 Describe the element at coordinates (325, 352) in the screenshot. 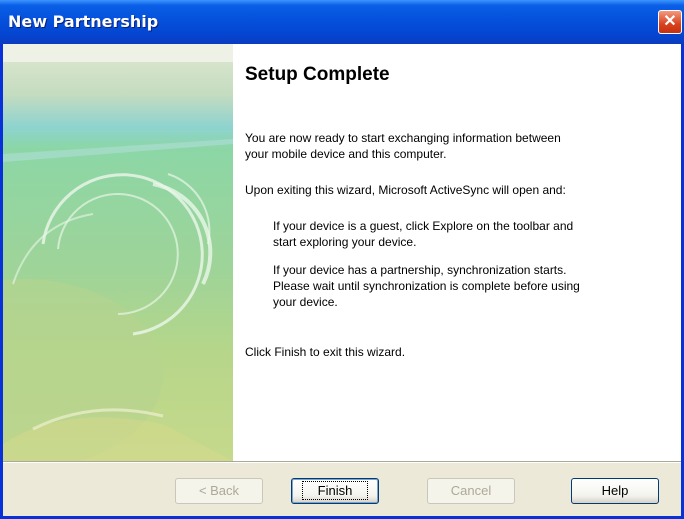

I see `finish-instruction-text: Click Finish to exit this wizard.` at that location.